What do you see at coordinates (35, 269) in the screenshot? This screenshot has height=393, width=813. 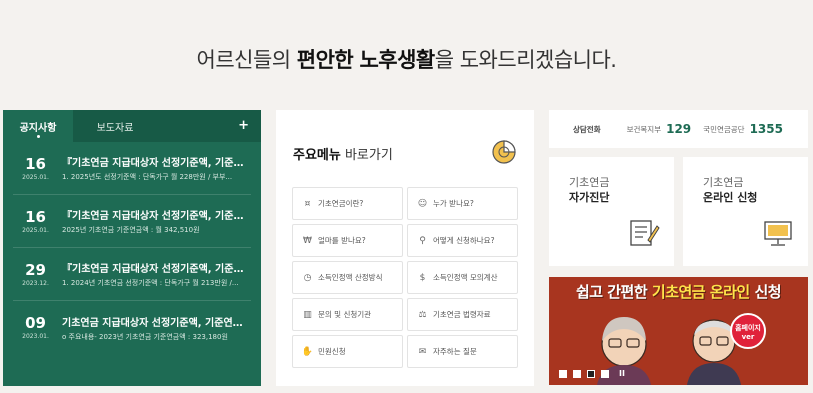 I see `notice-day: 29` at bounding box center [35, 269].